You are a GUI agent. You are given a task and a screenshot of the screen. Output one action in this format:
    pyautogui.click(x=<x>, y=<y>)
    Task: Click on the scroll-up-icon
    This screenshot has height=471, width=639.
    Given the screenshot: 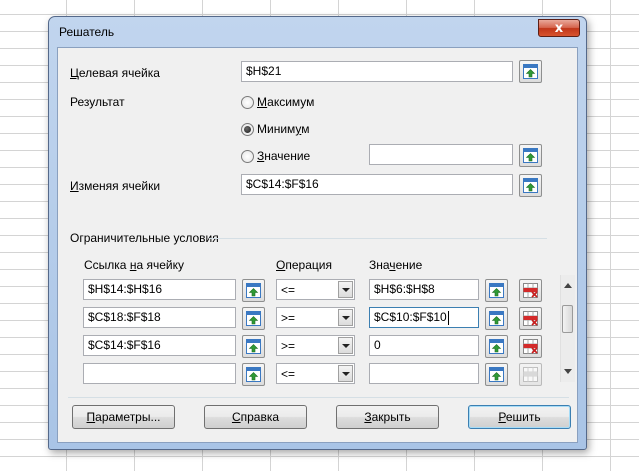 What is the action you would take?
    pyautogui.click(x=568, y=285)
    